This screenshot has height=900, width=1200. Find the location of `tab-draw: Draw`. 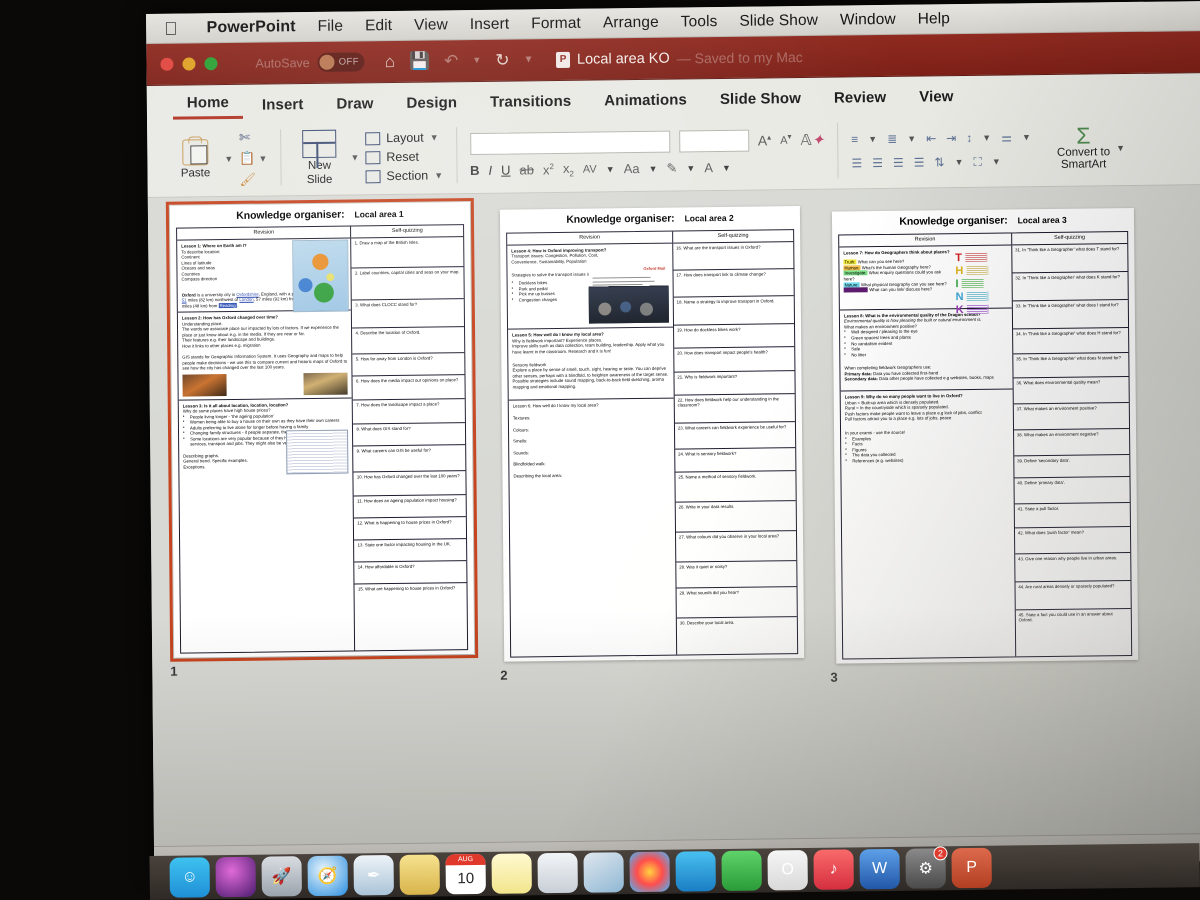

tab-draw: Draw is located at coordinates (354, 105).